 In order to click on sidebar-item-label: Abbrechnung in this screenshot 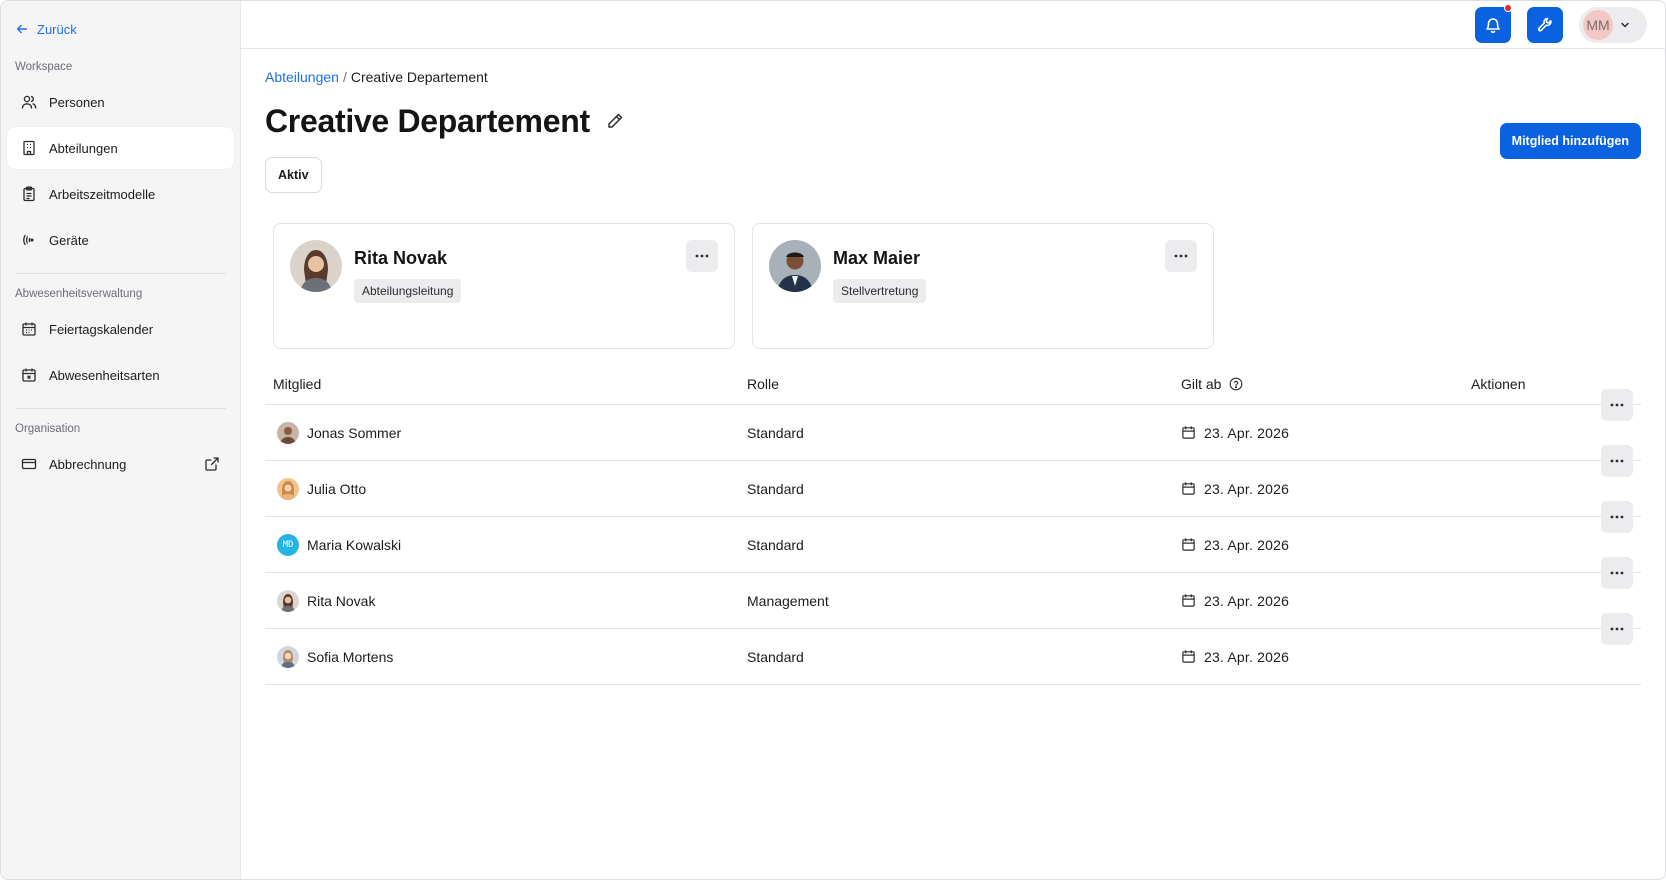, I will do `click(88, 464)`.